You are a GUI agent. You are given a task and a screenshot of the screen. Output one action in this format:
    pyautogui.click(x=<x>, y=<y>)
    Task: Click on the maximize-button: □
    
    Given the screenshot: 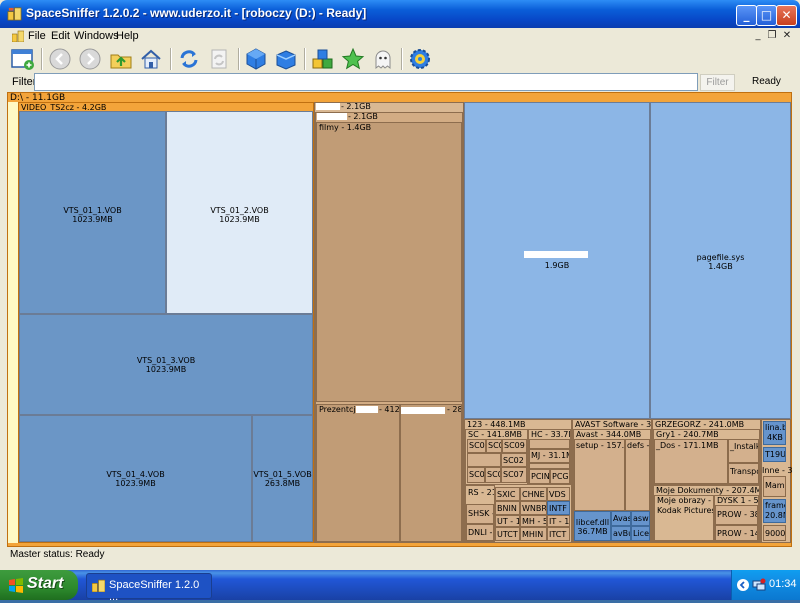 What is the action you would take?
    pyautogui.click(x=766, y=15)
    